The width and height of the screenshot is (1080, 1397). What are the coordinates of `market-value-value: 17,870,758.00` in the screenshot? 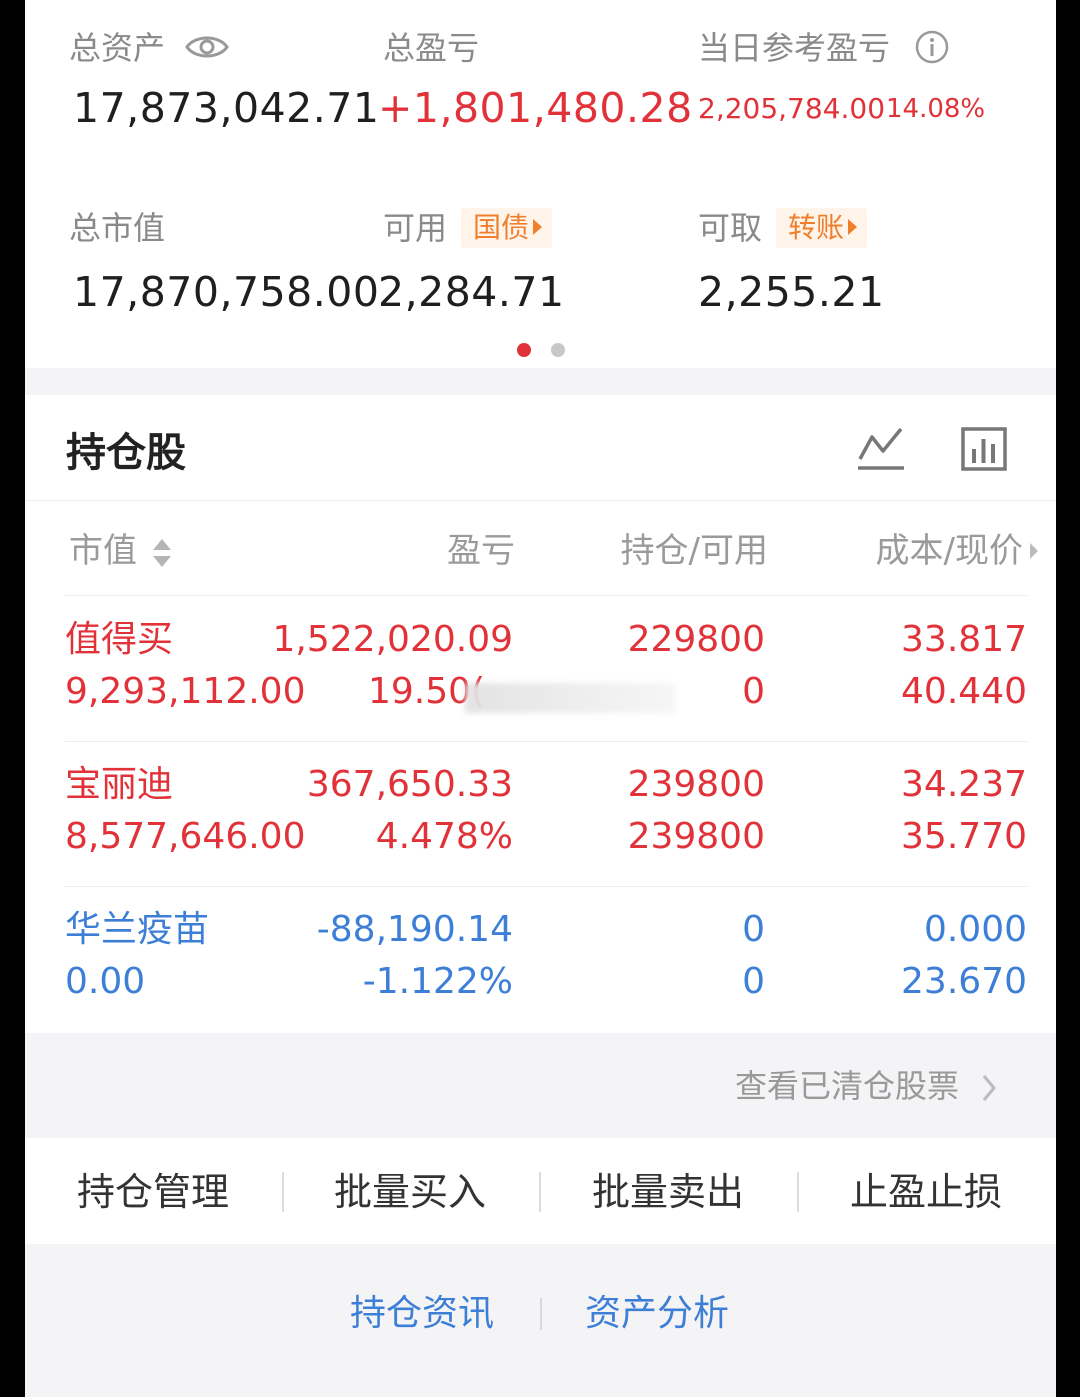 It's located at (226, 292).